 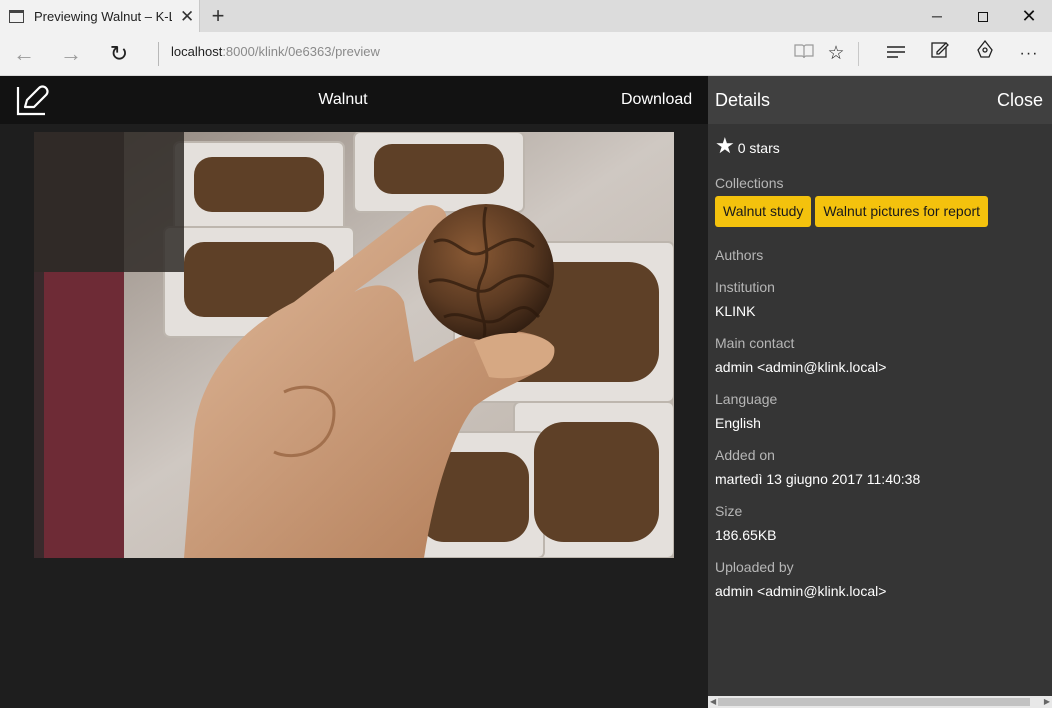 I want to click on refresh-icon: ↻, so click(x=119, y=54).